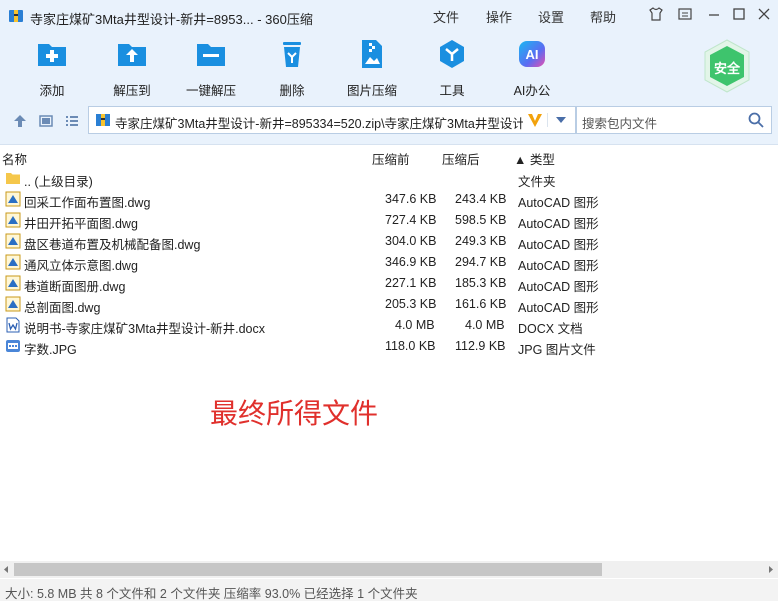 Image resolution: width=778 pixels, height=602 pixels. Describe the element at coordinates (292, 54) in the screenshot. I see `delete-icon` at that location.